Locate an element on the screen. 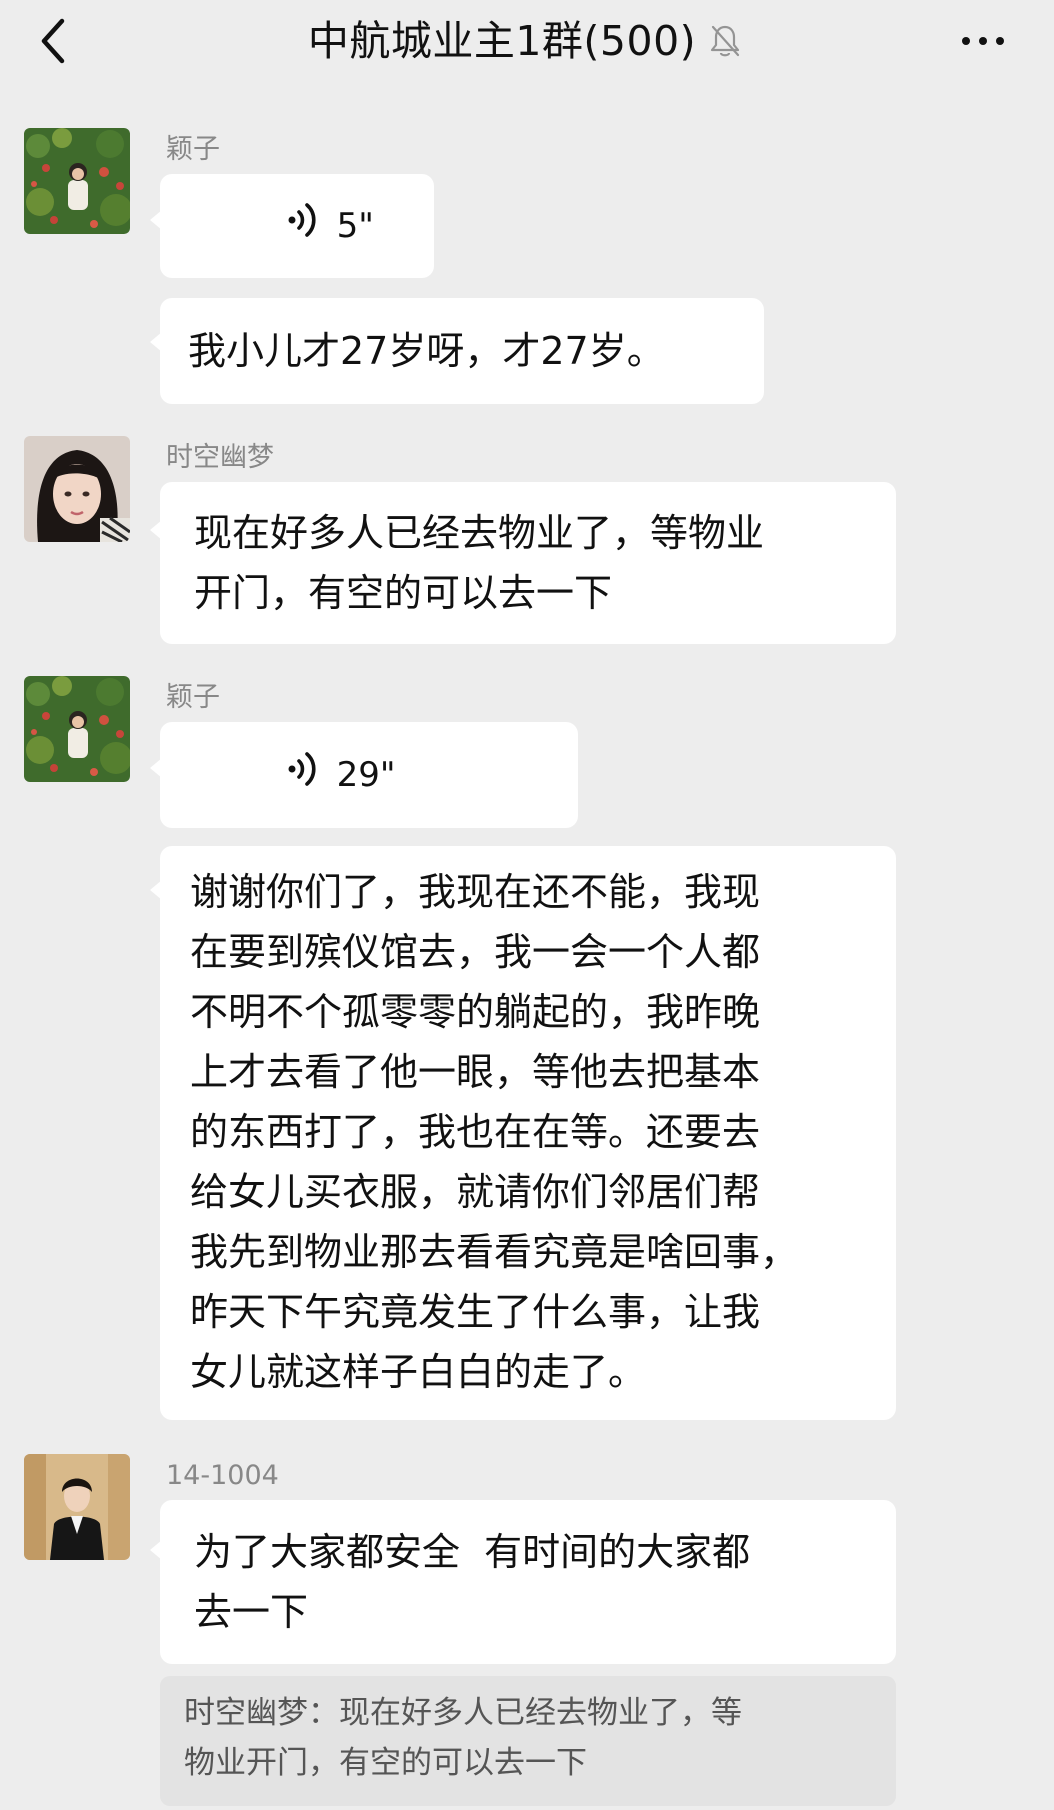 Image resolution: width=1054 pixels, height=1810 pixels. bell-muted-icon is located at coordinates (725, 41).